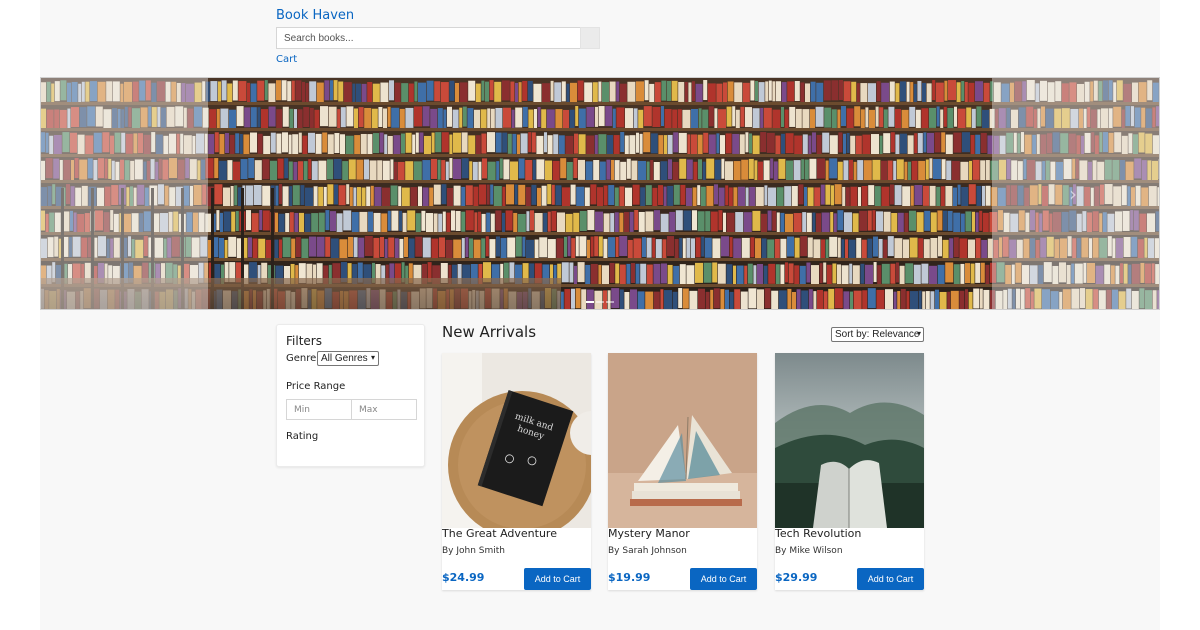  What do you see at coordinates (489, 332) in the screenshot?
I see `section-title: New Arrivals` at bounding box center [489, 332].